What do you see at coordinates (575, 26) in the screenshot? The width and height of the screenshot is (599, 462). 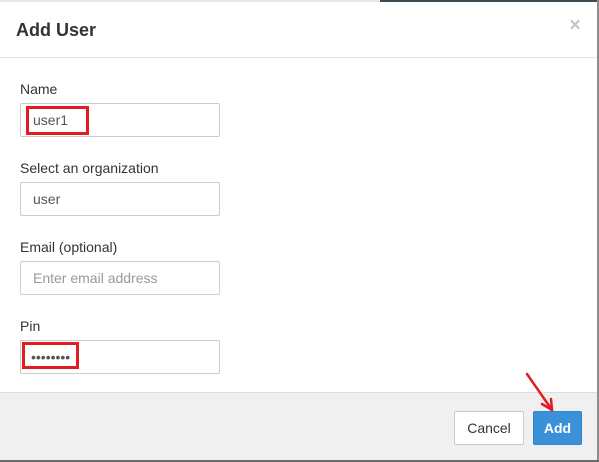 I see `close-icon: ×` at bounding box center [575, 26].